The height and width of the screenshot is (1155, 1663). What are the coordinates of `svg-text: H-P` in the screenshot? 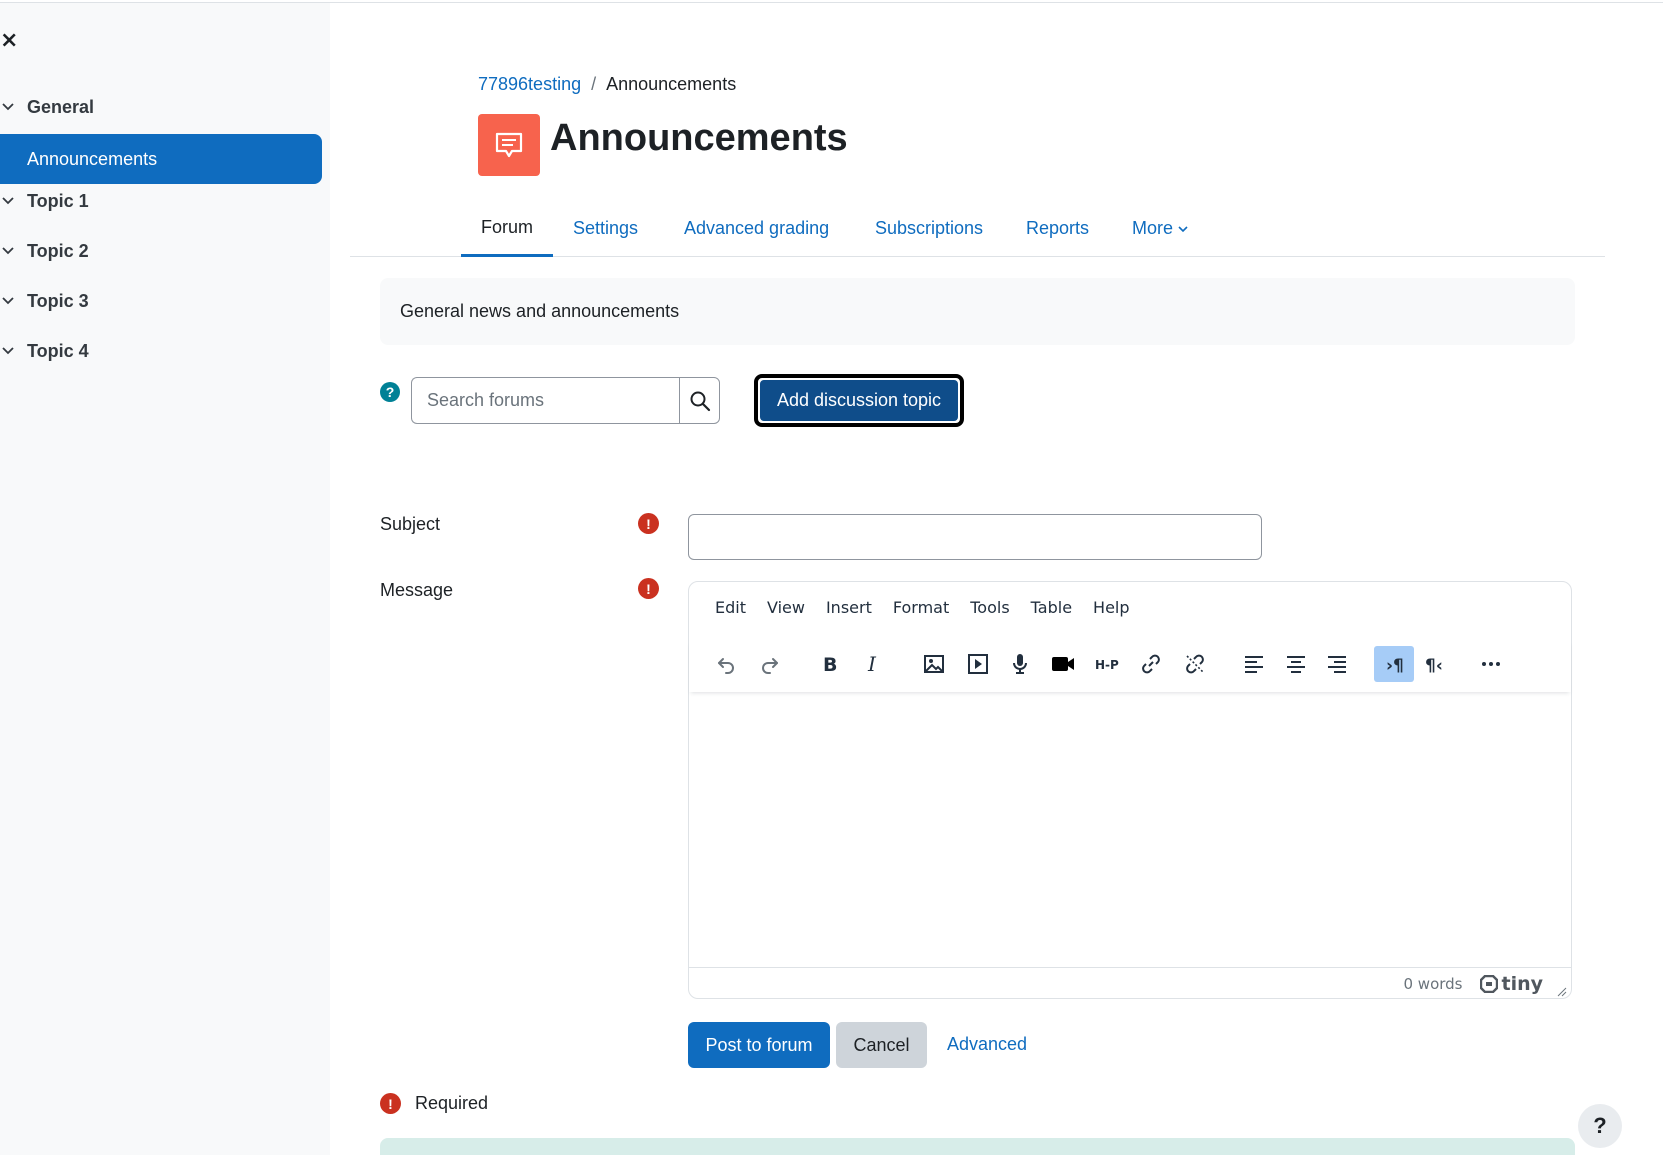 It's located at (1107, 665).